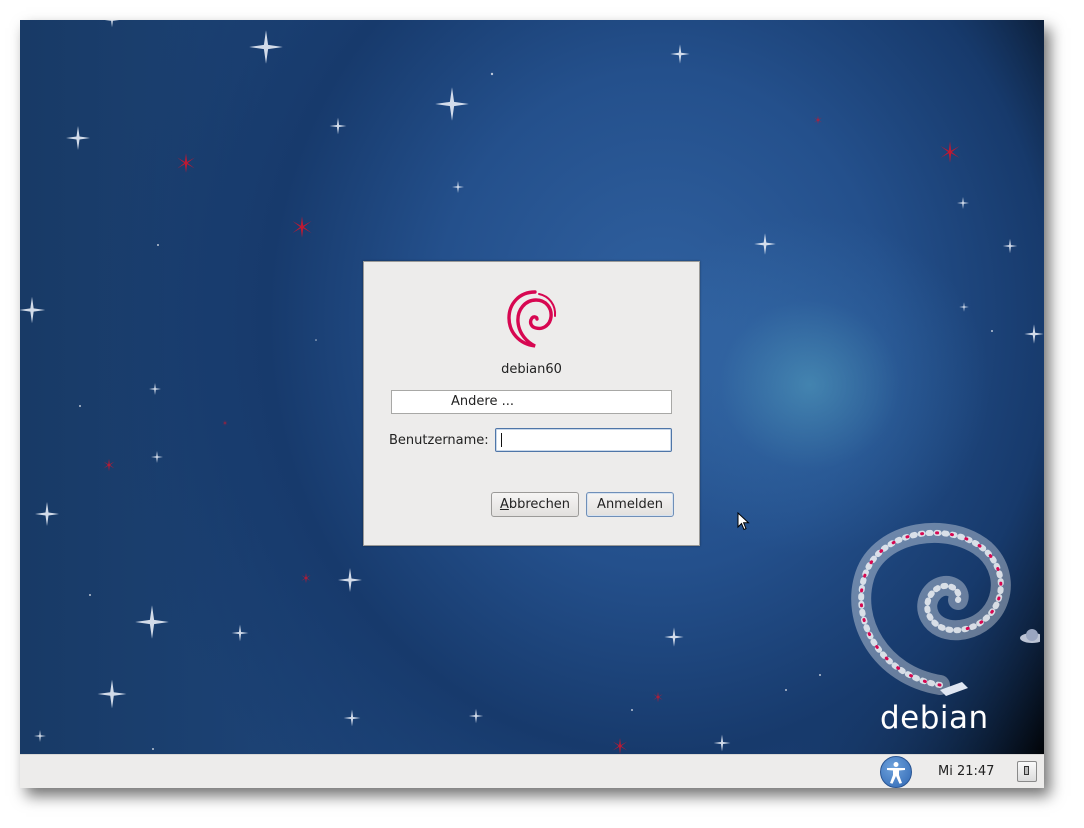  I want to click on debian-wordmark: debian, so click(934, 718).